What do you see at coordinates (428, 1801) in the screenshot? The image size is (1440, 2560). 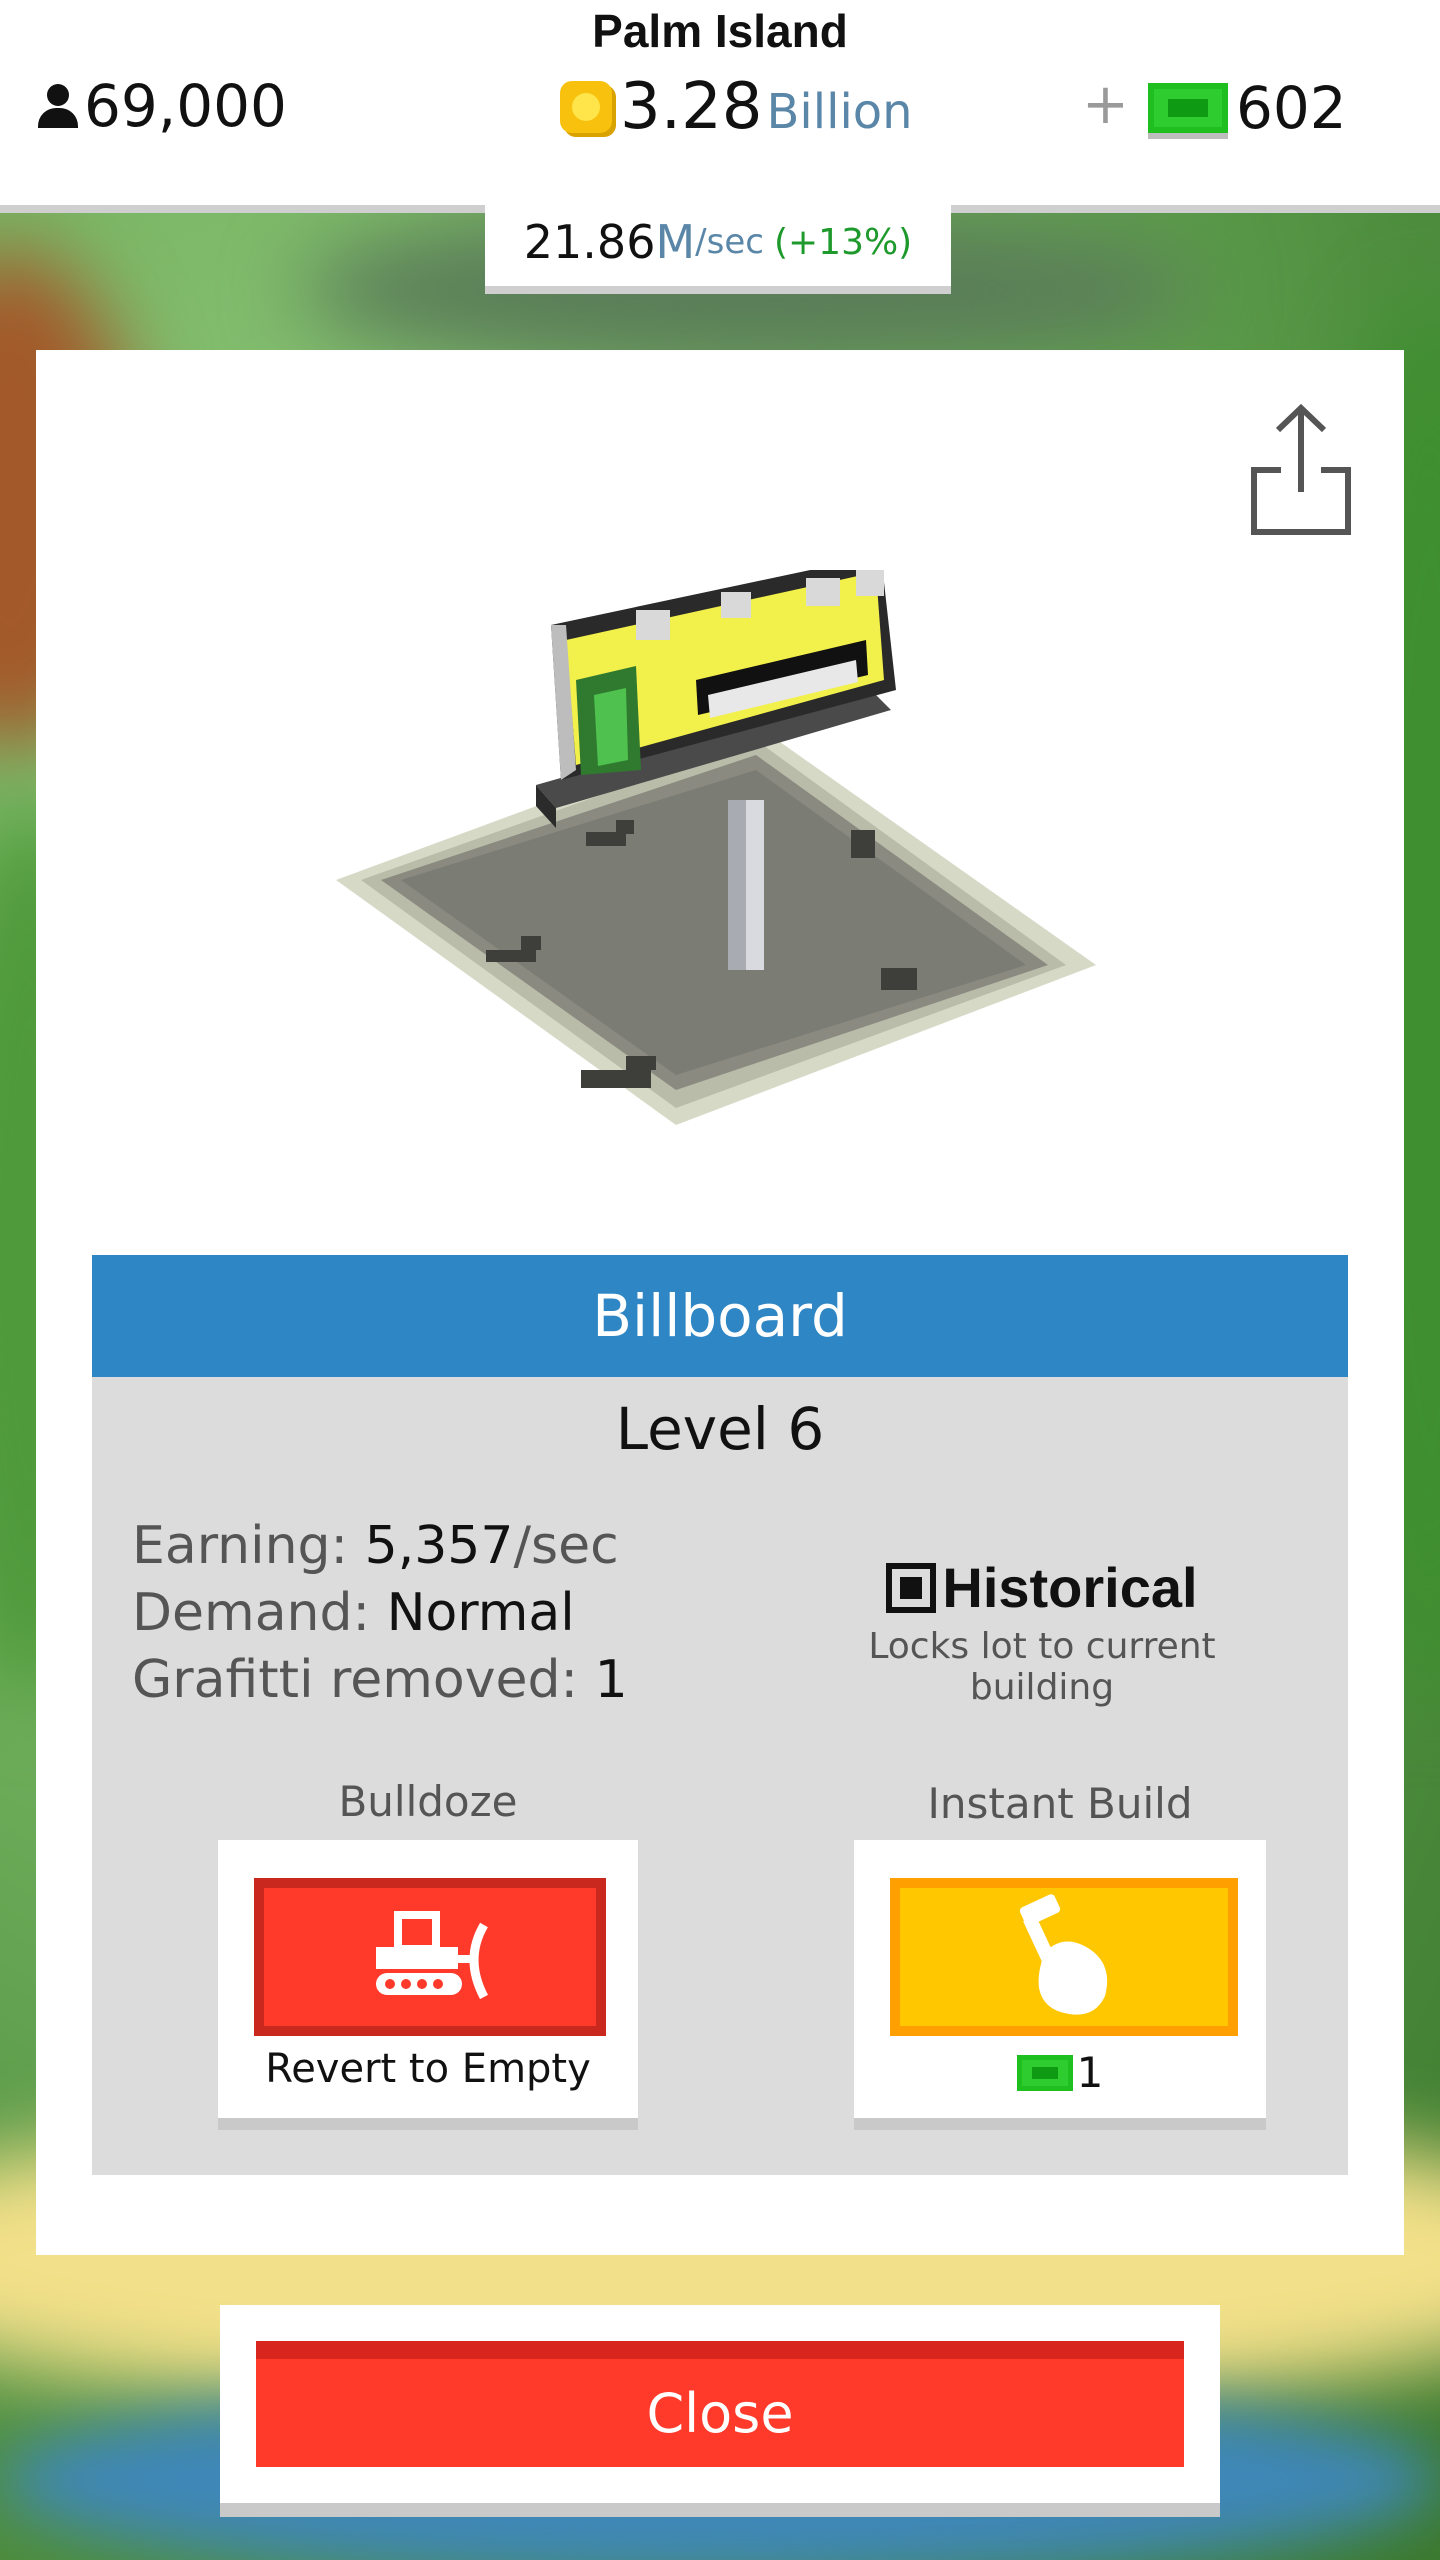 I see `bulldoze-label: Bulldoze` at bounding box center [428, 1801].